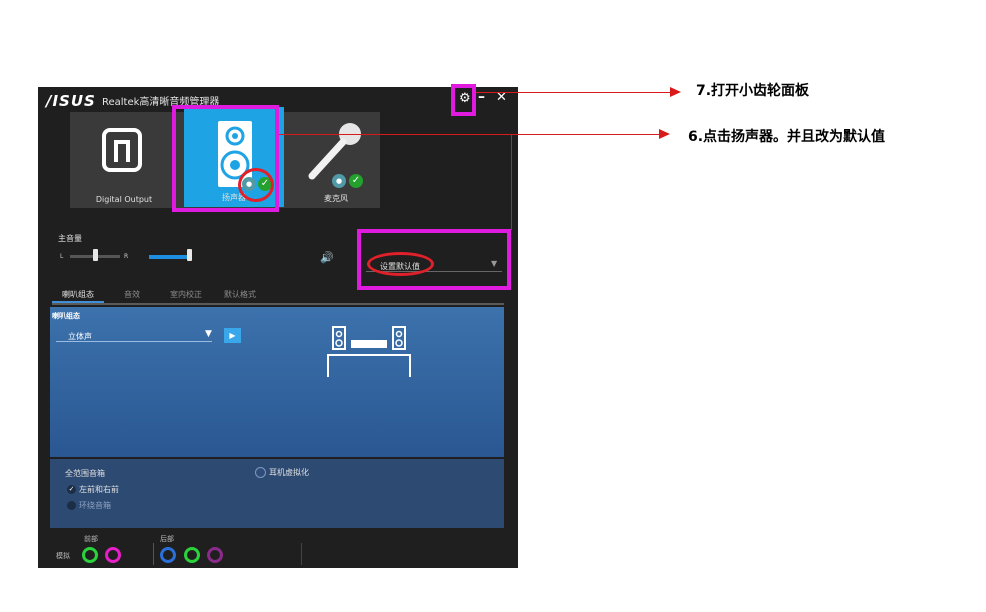 The image size is (986, 612). What do you see at coordinates (170, 257) in the screenshot?
I see `volume-slider-track` at bounding box center [170, 257].